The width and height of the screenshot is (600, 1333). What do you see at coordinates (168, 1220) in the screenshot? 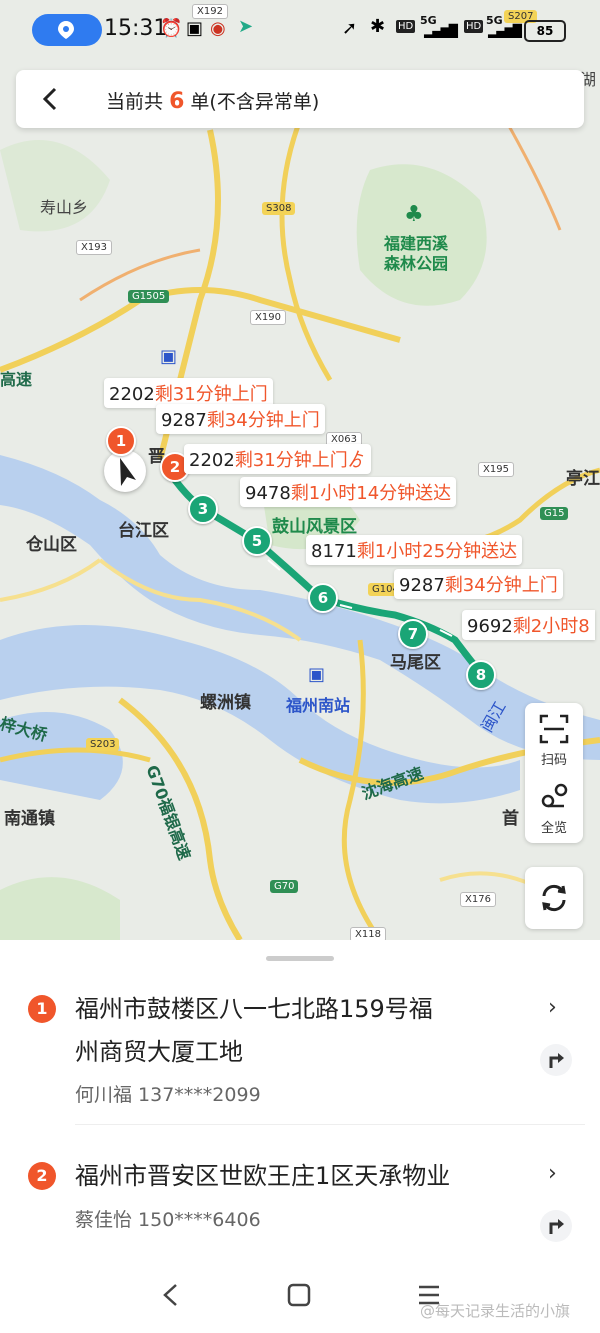
I see `order-contact: 蔡佳怡 150****6406` at bounding box center [168, 1220].